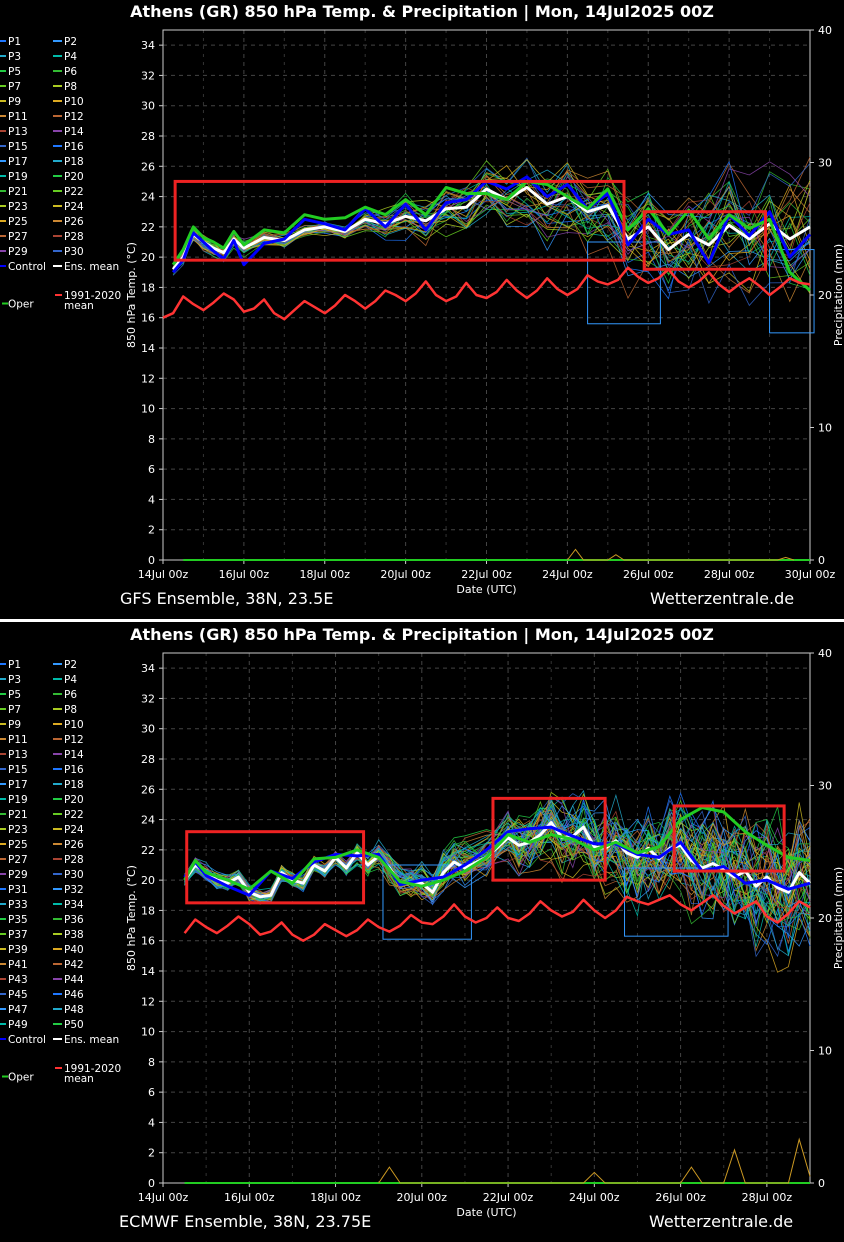  Describe the element at coordinates (14, 42) in the screenshot. I see `gfs-legend-label: P1` at that location.